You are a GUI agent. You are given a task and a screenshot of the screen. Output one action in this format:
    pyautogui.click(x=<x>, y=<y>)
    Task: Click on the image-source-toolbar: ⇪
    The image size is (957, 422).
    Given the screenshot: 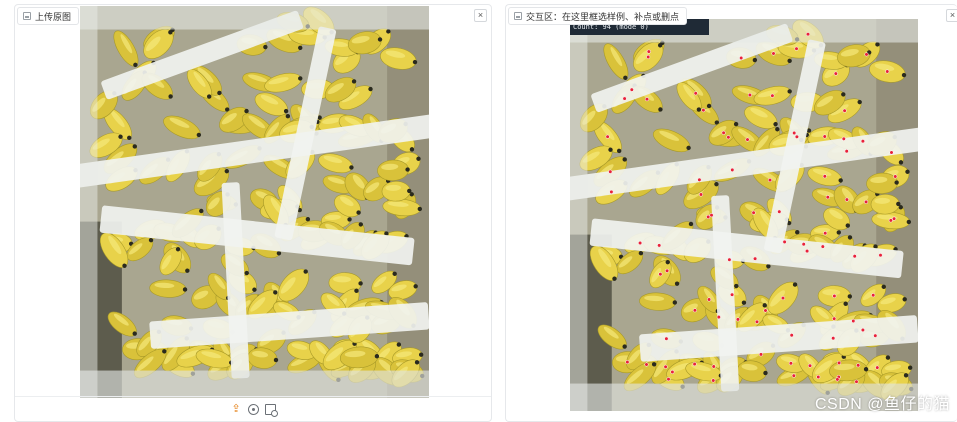 What is the action you would take?
    pyautogui.click(x=253, y=408)
    